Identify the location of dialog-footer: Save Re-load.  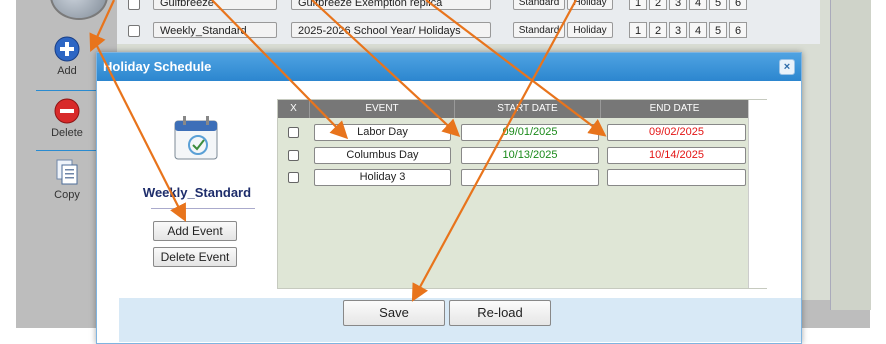
(460, 320).